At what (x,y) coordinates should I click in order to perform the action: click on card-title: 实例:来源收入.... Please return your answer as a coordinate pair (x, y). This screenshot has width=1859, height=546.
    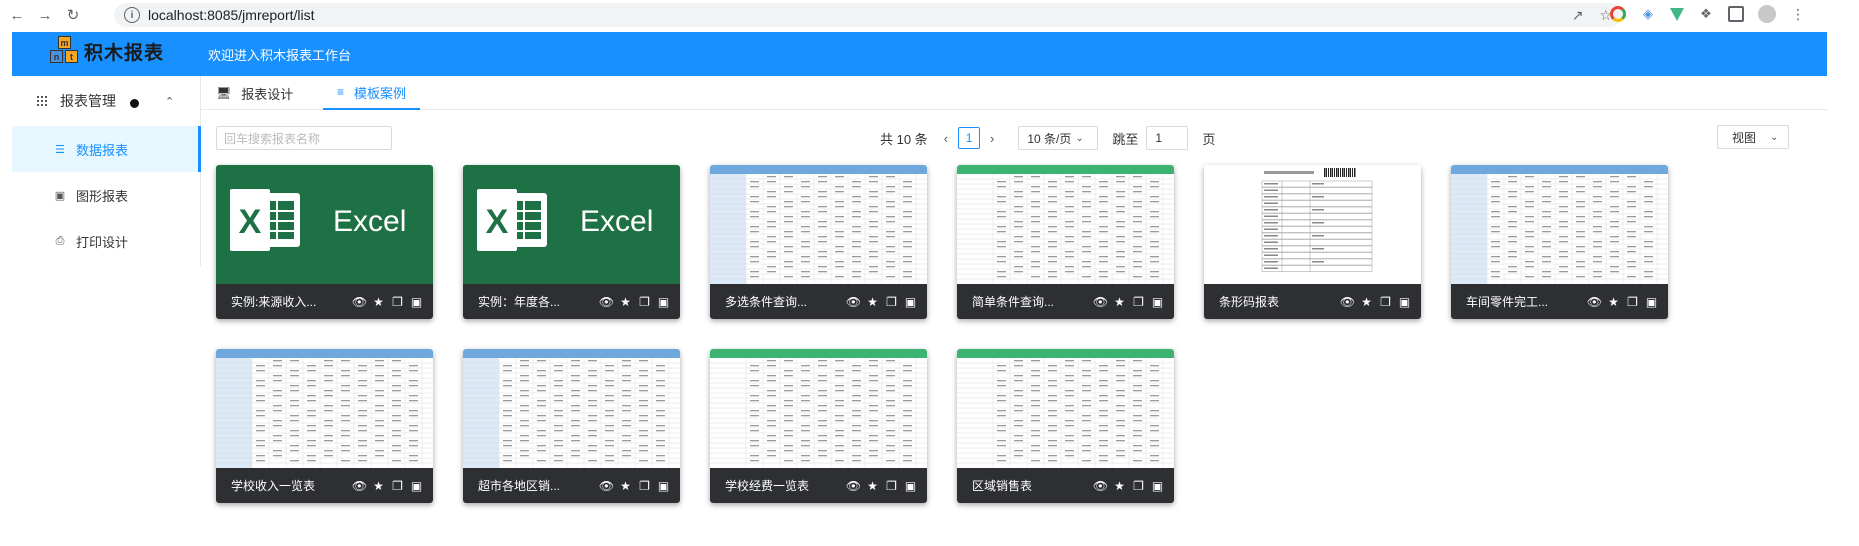
    Looking at the image, I should click on (274, 302).